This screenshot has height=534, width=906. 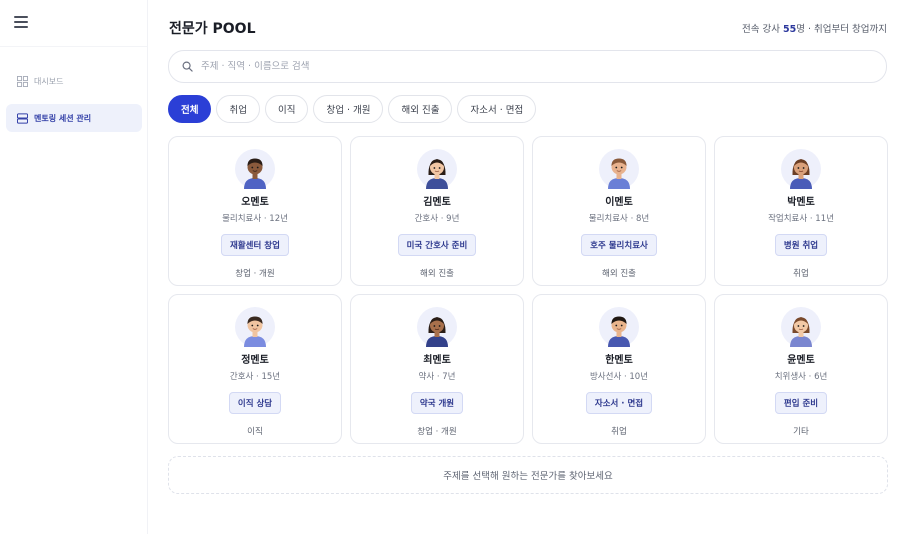 What do you see at coordinates (238, 109) in the screenshot?
I see `tab-employment: 취업` at bounding box center [238, 109].